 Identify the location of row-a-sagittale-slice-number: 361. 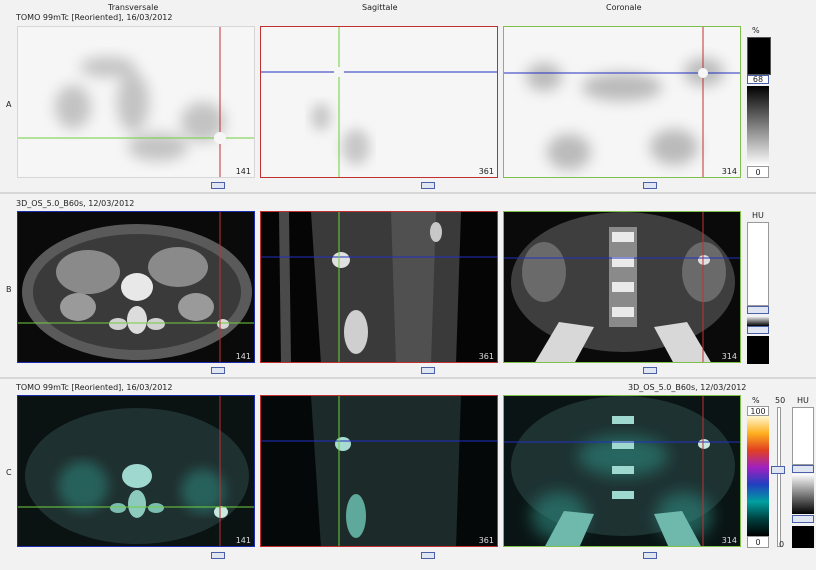
(486, 171).